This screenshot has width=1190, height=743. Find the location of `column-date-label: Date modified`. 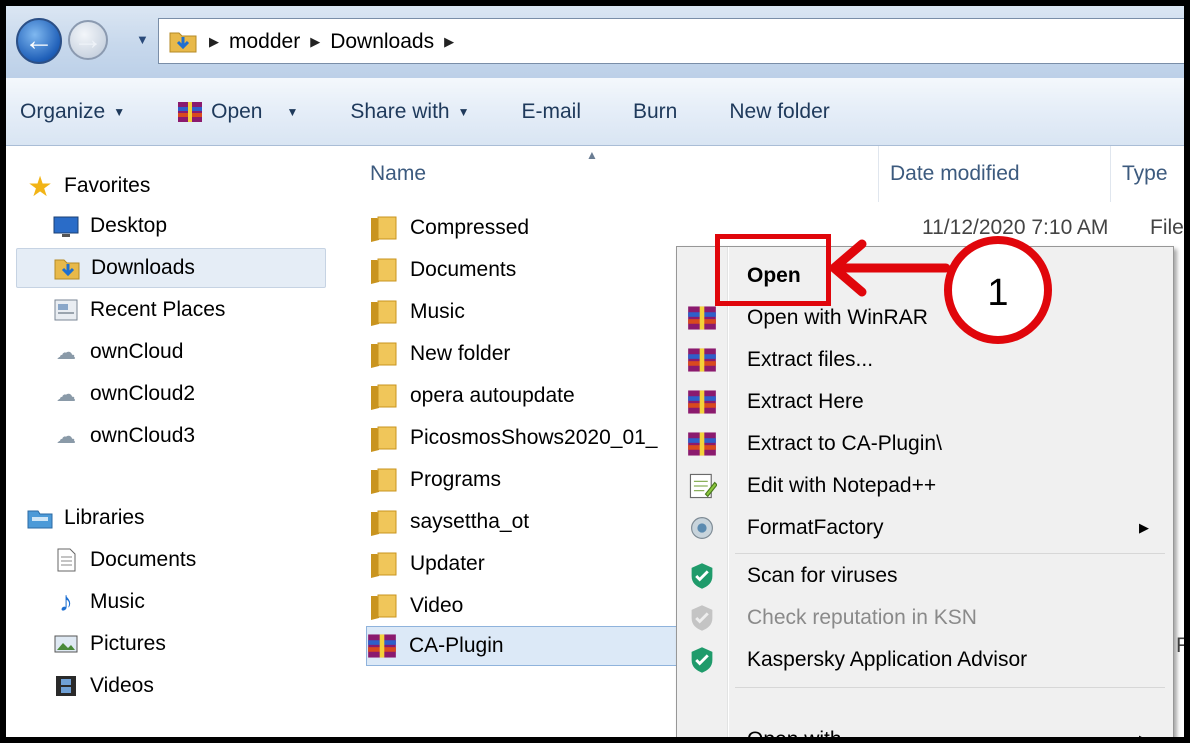

column-date-label: Date modified is located at coordinates (955, 173).